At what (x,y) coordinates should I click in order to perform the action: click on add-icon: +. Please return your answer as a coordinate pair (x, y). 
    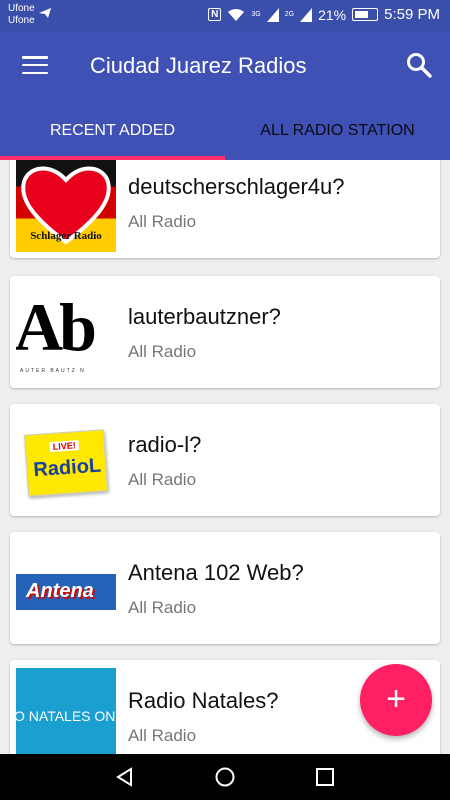
    Looking at the image, I should click on (396, 699).